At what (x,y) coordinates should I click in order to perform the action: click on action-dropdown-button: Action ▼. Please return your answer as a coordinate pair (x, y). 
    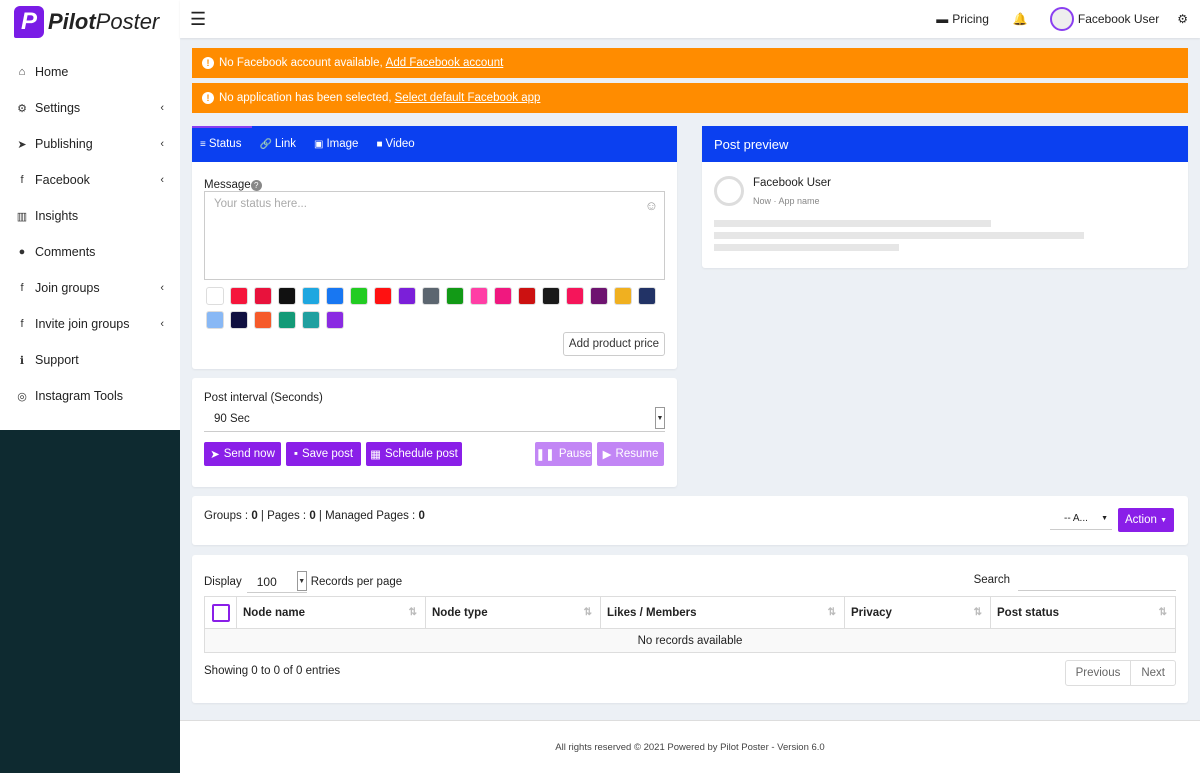
    Looking at the image, I should click on (1146, 520).